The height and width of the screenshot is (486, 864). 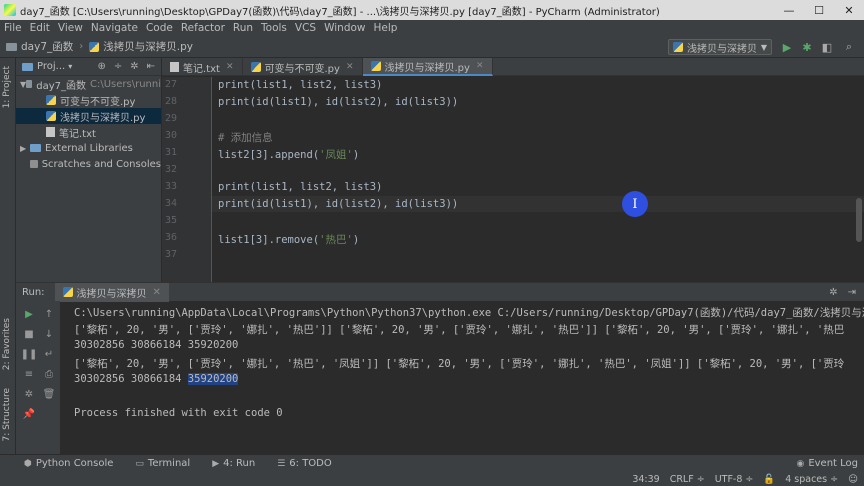 I want to click on debug-icon: ✱, so click(x=807, y=47).